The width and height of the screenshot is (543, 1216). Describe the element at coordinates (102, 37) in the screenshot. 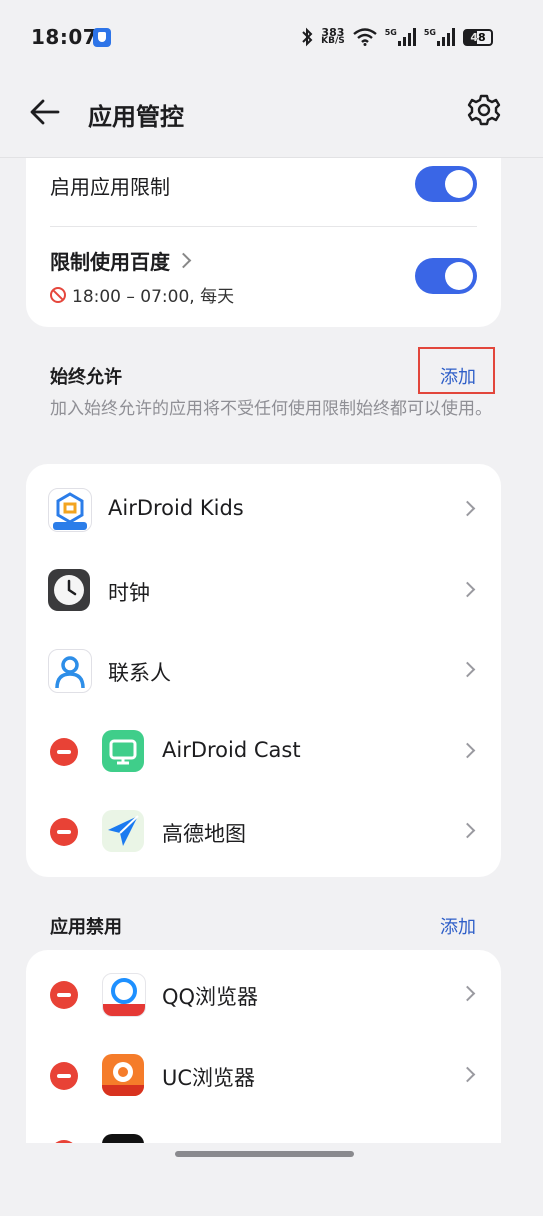

I see `security-shield-icon` at that location.